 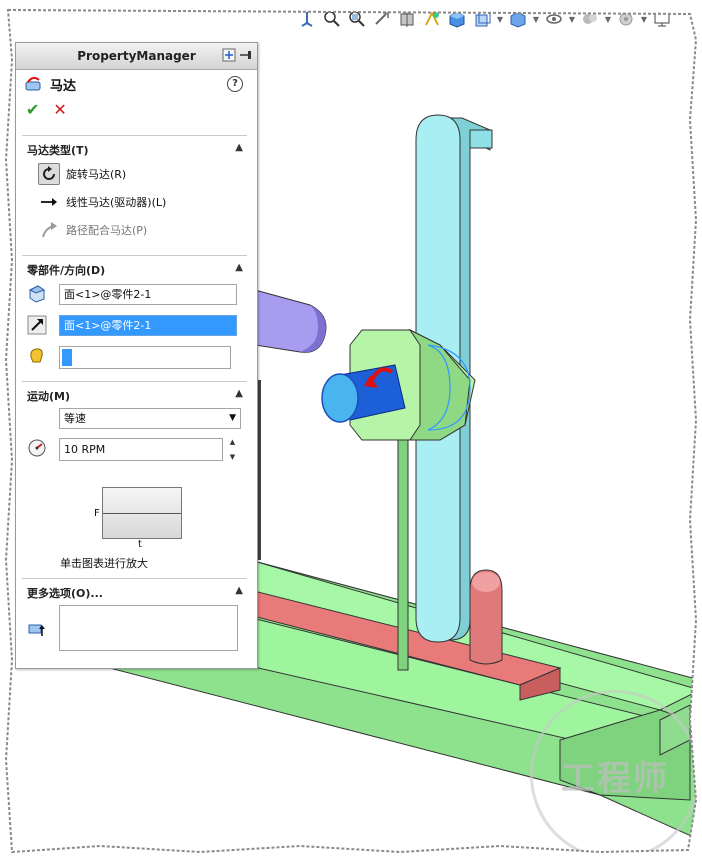 What do you see at coordinates (142, 513) in the screenshot?
I see `motion-profile-graph` at bounding box center [142, 513].